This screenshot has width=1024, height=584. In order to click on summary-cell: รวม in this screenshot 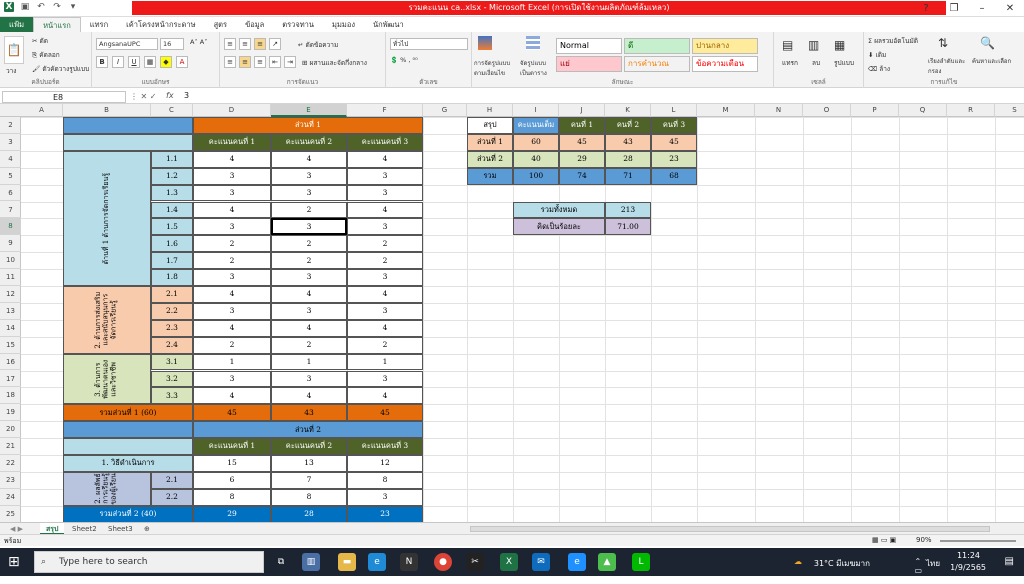, I will do `click(490, 176)`.